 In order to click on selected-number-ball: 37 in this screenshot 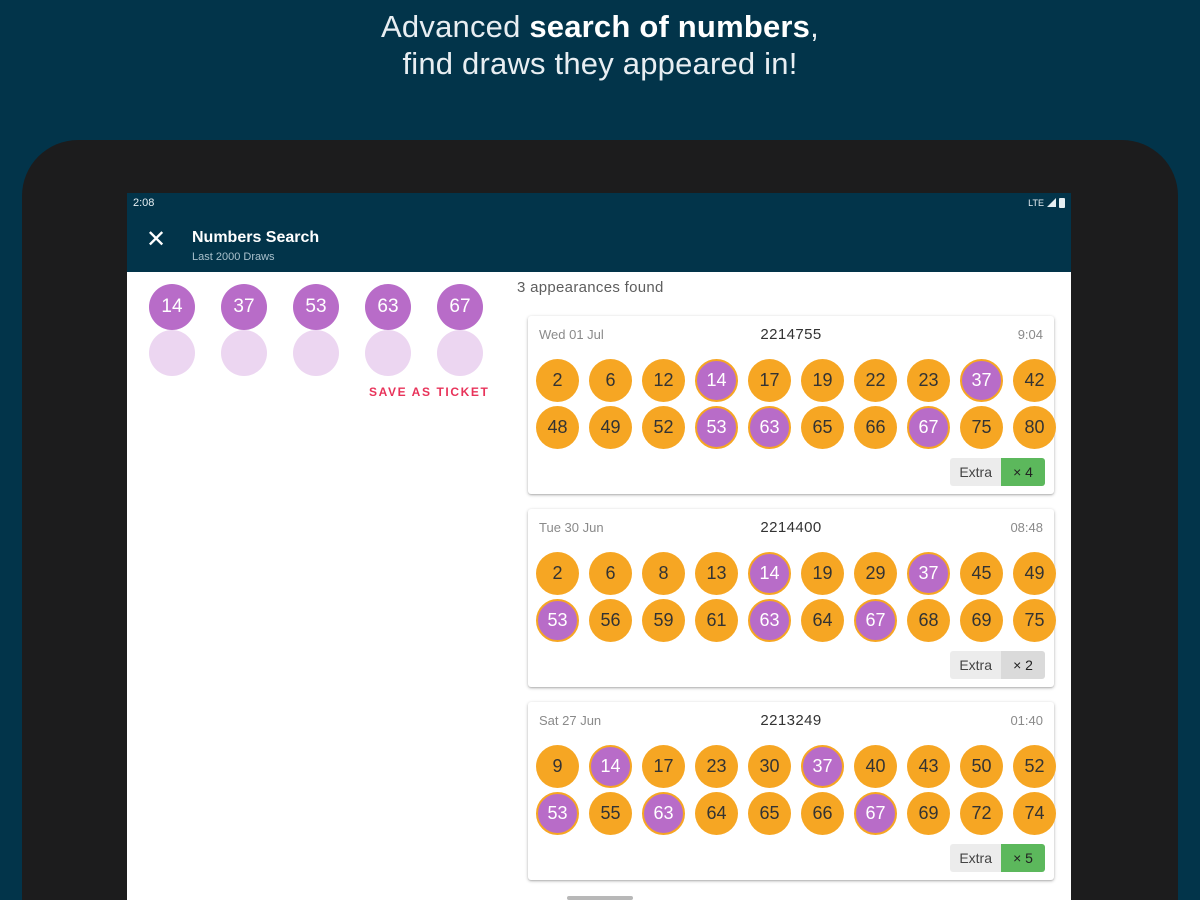, I will do `click(244, 307)`.